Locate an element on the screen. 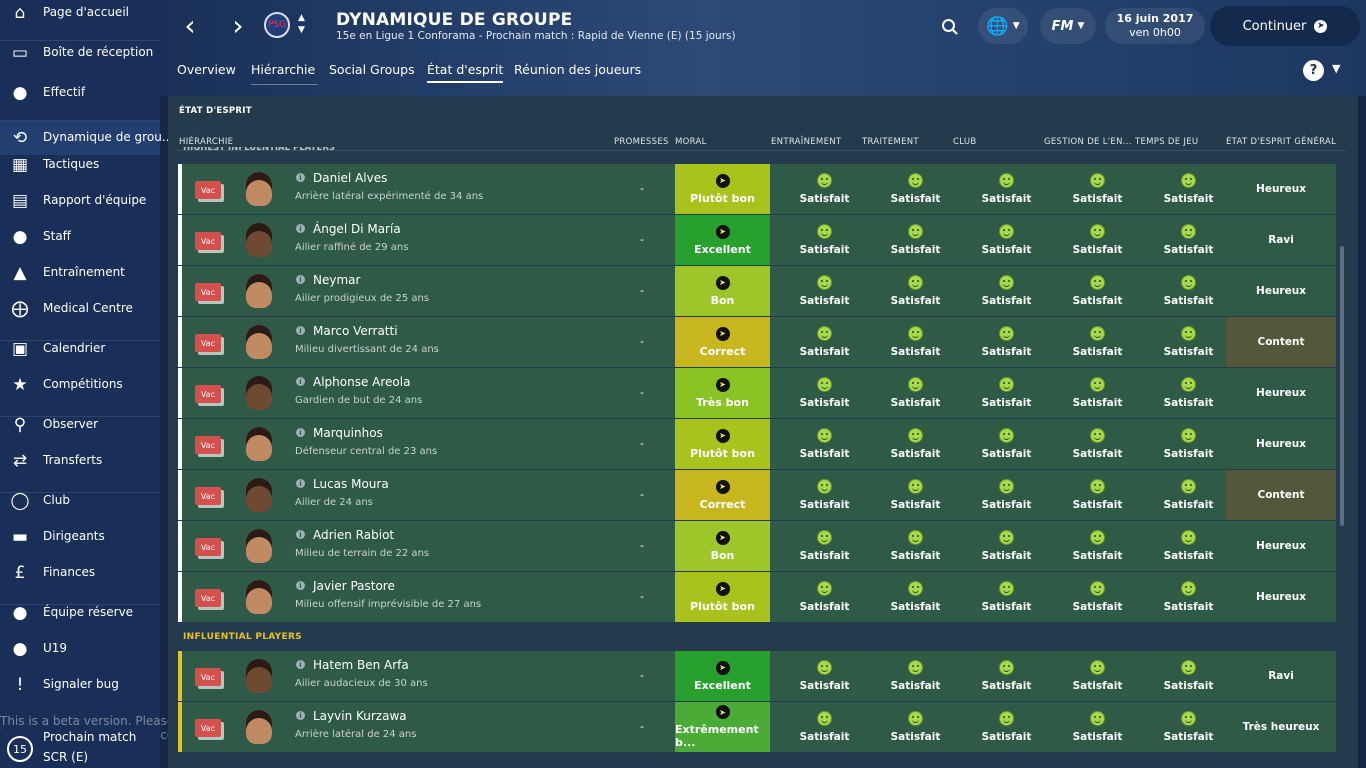  sidebar-item-15: £ Finances is located at coordinates (80, 573).